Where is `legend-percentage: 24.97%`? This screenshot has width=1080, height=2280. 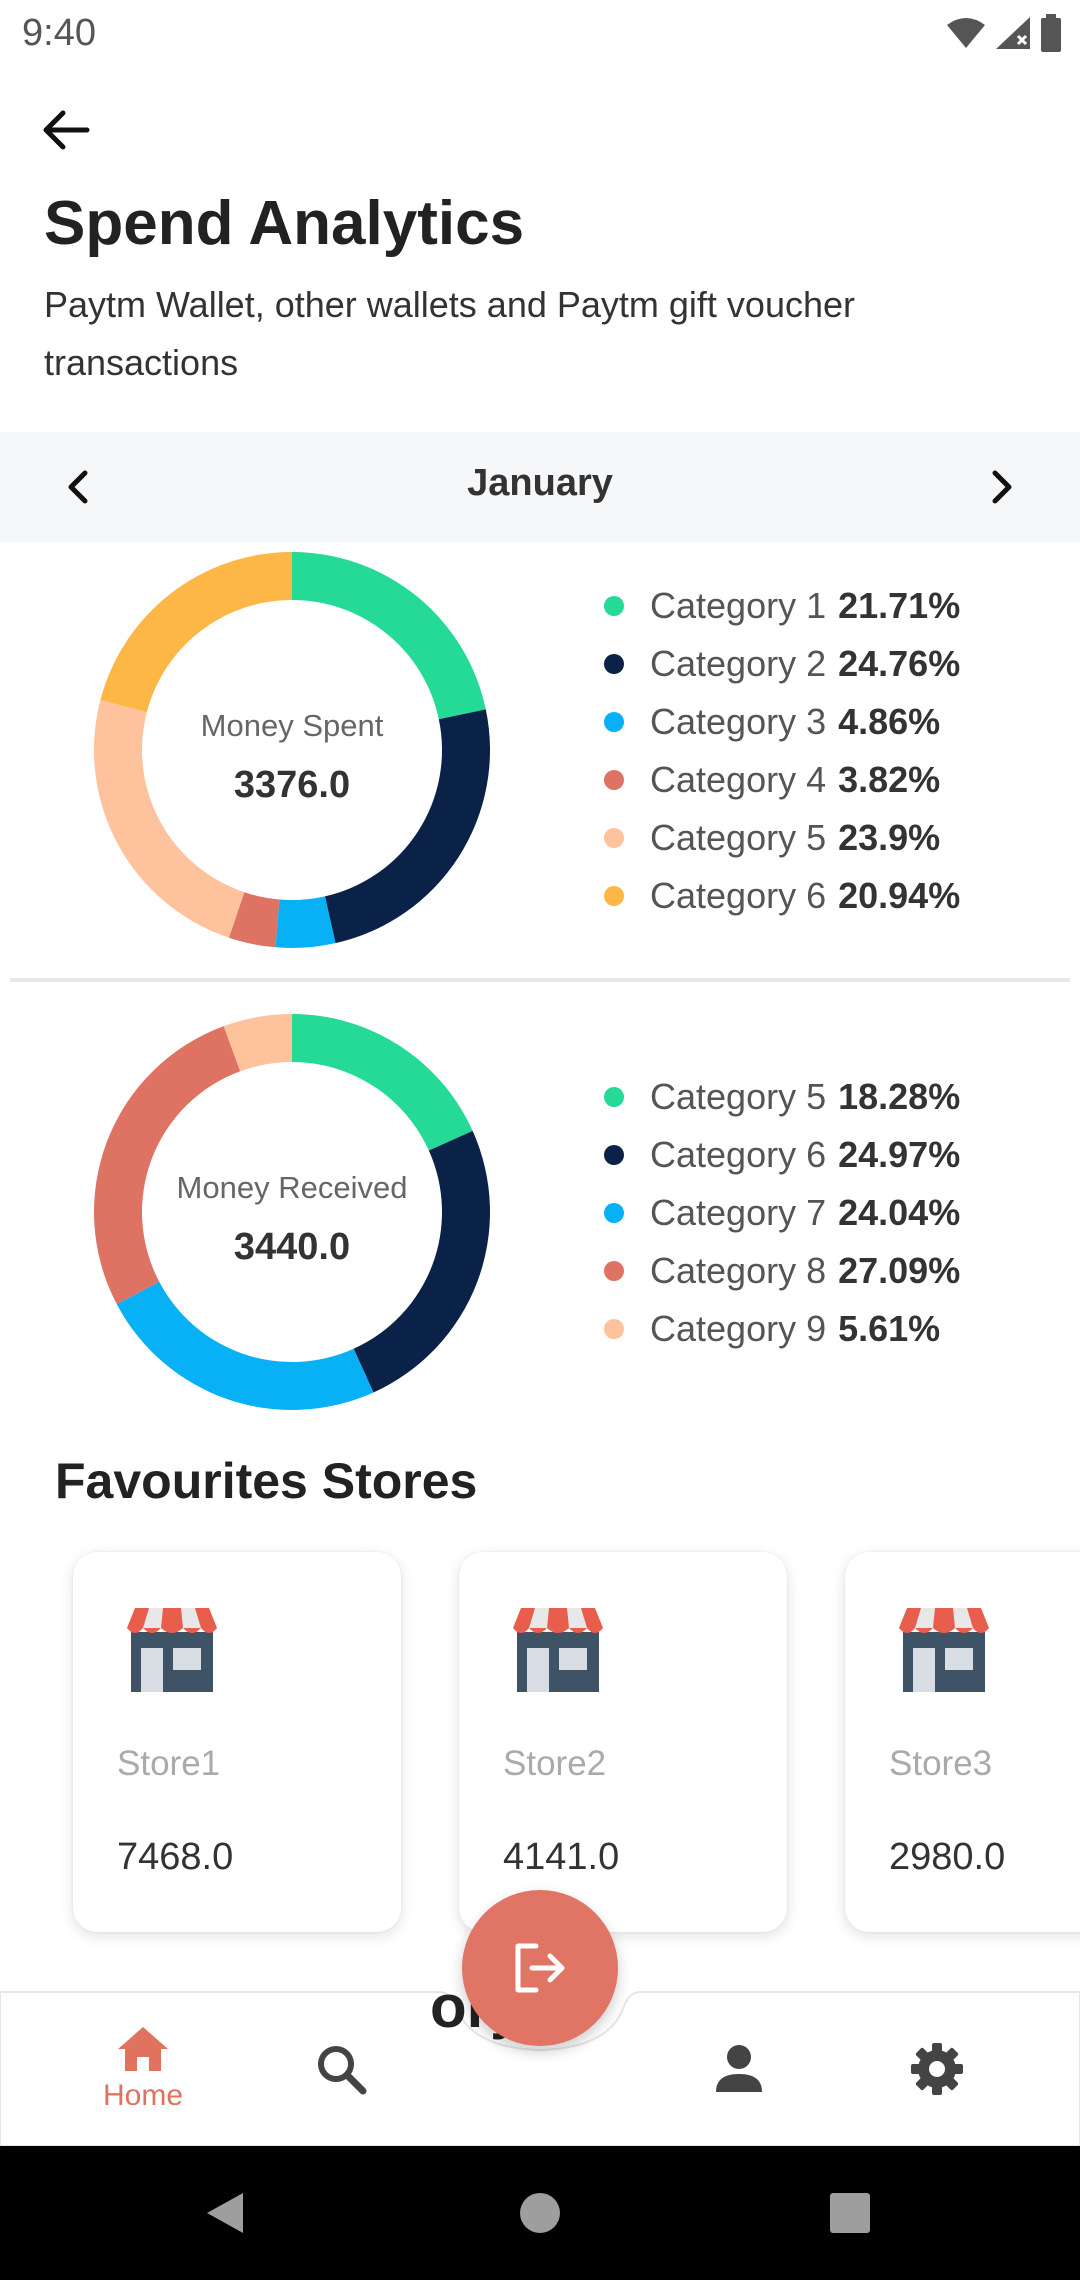 legend-percentage: 24.97% is located at coordinates (899, 1154).